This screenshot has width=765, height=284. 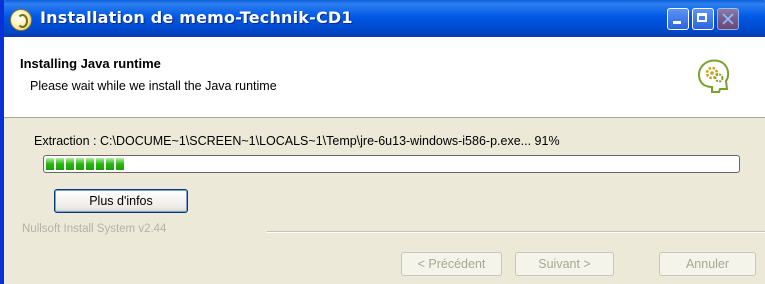 I want to click on details-button: Plus d'infos, so click(x=121, y=201).